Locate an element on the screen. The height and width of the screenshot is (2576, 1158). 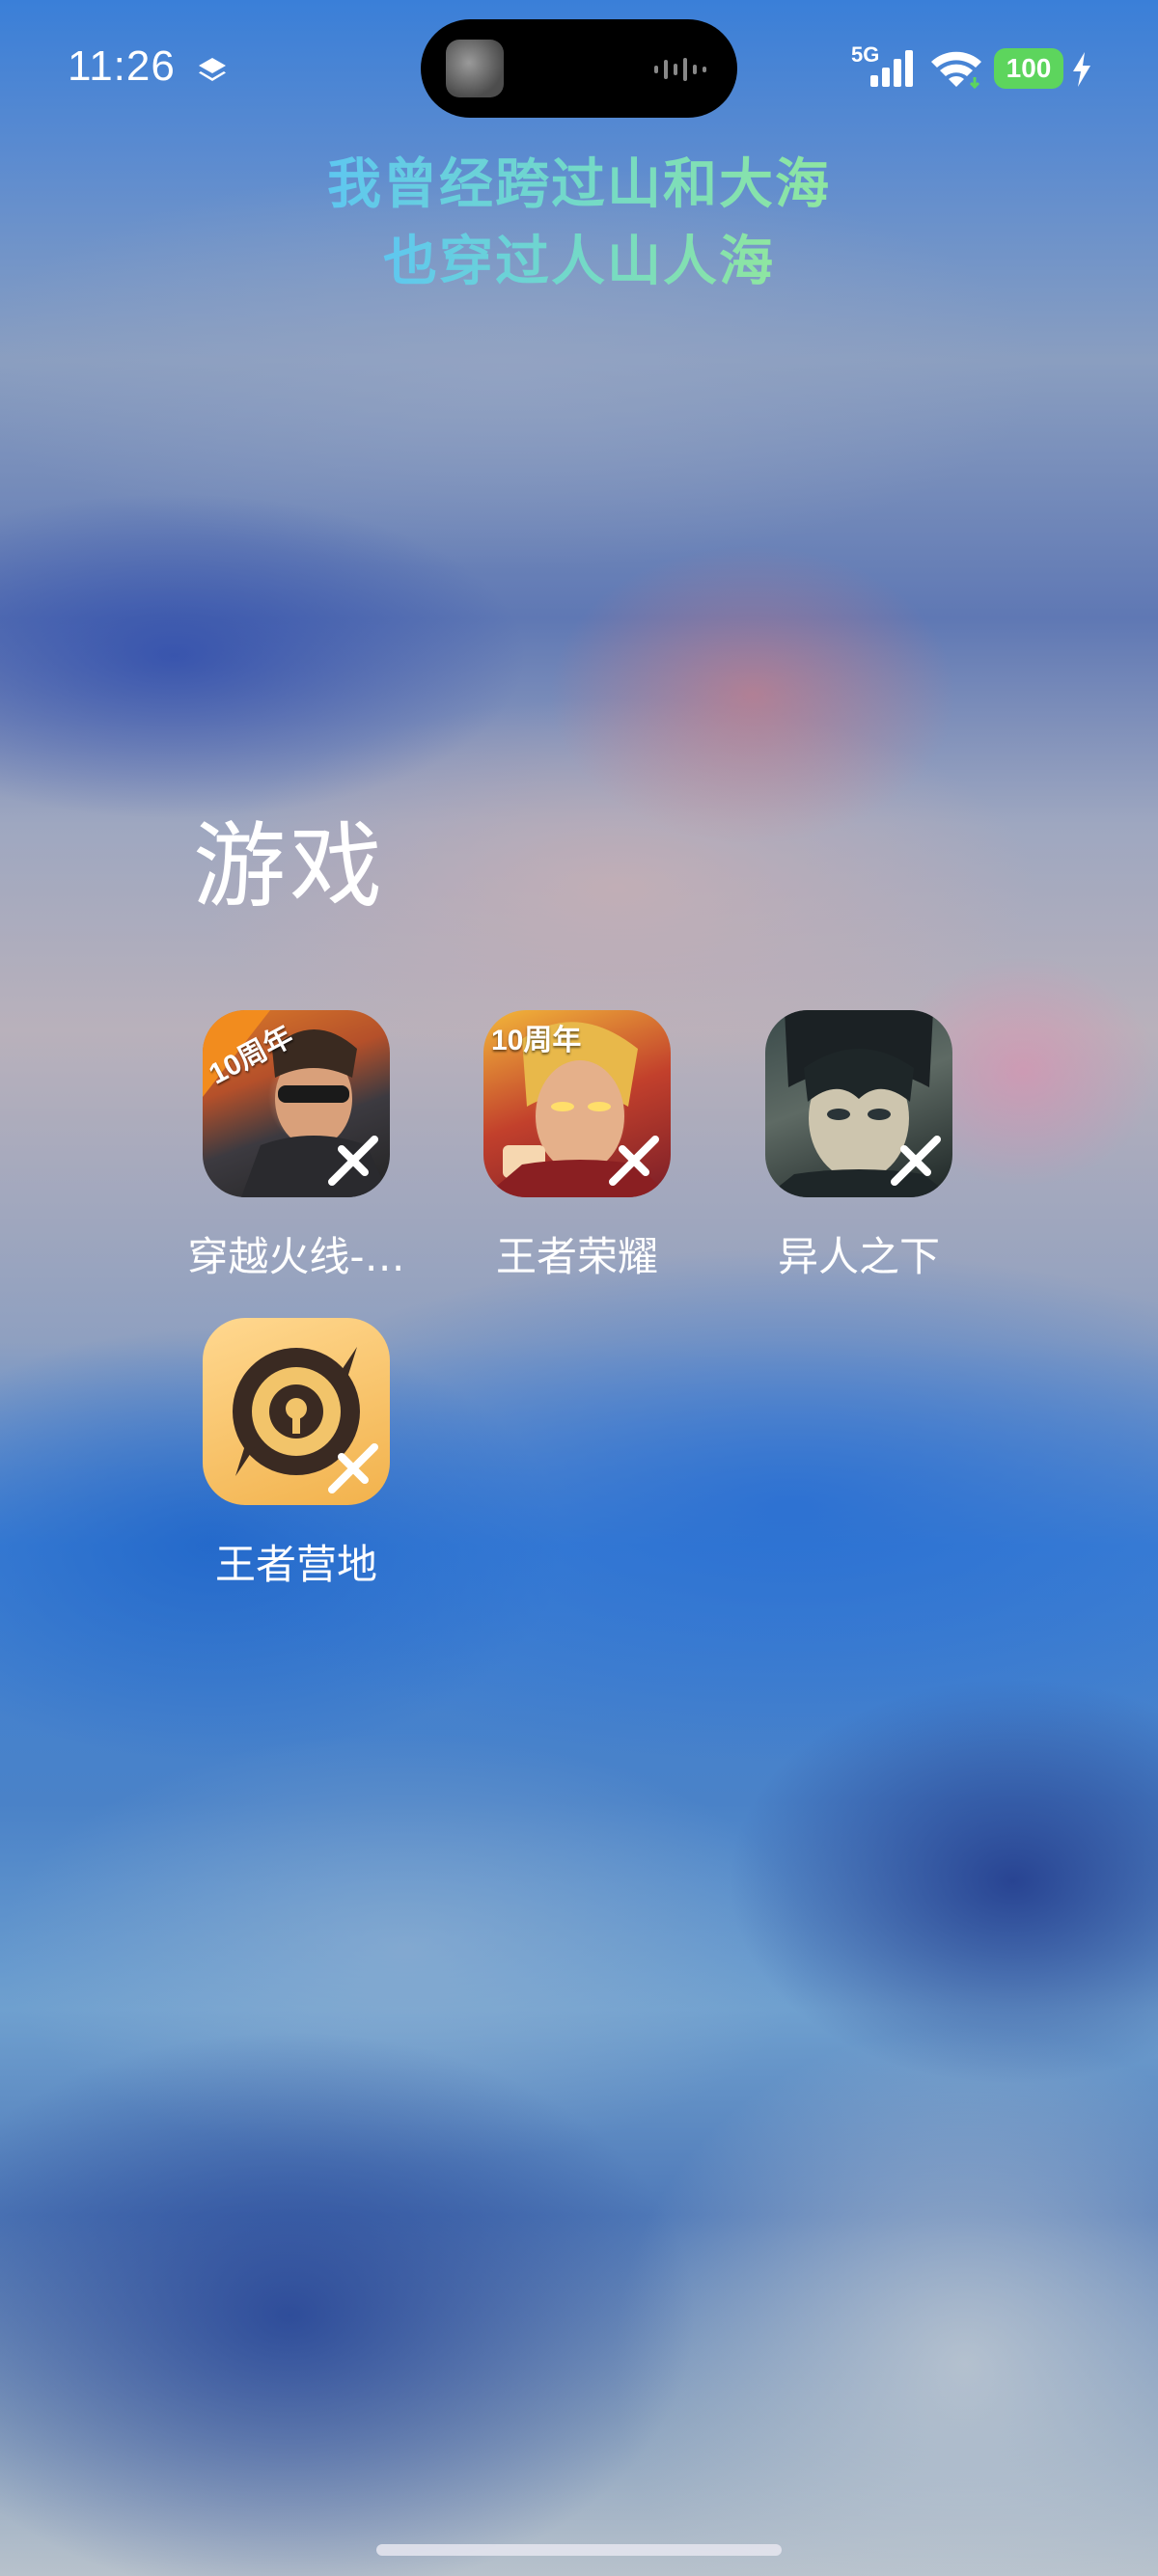
app-label-wangzhe-yingdi: 王者营地 is located at coordinates (295, 1564).